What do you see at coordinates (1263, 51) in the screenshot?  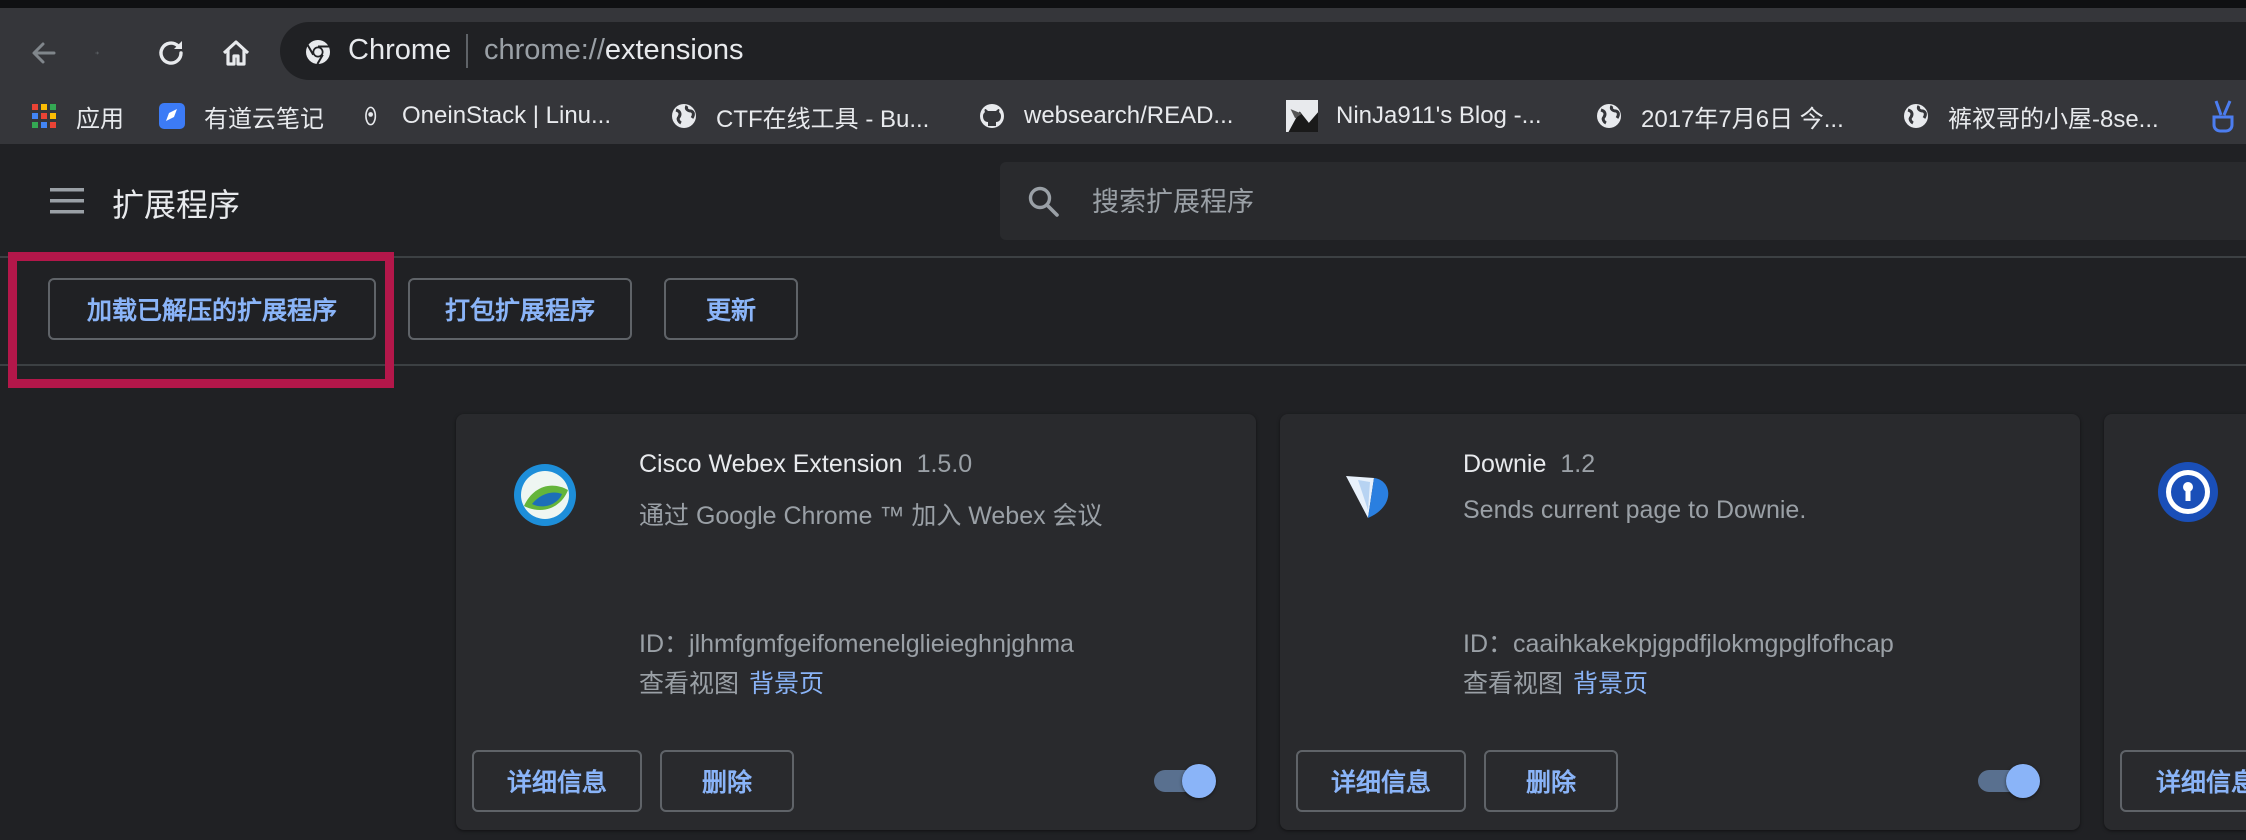 I see `omnibox: Chrome chrome://extensions` at bounding box center [1263, 51].